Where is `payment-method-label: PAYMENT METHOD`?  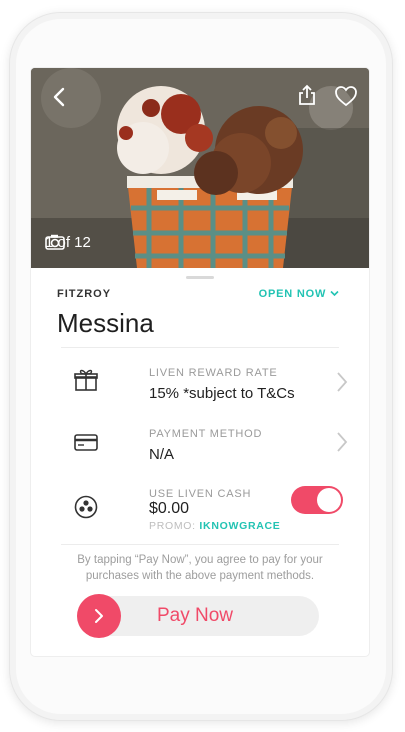
payment-method-label: PAYMENT METHOD is located at coordinates (206, 434).